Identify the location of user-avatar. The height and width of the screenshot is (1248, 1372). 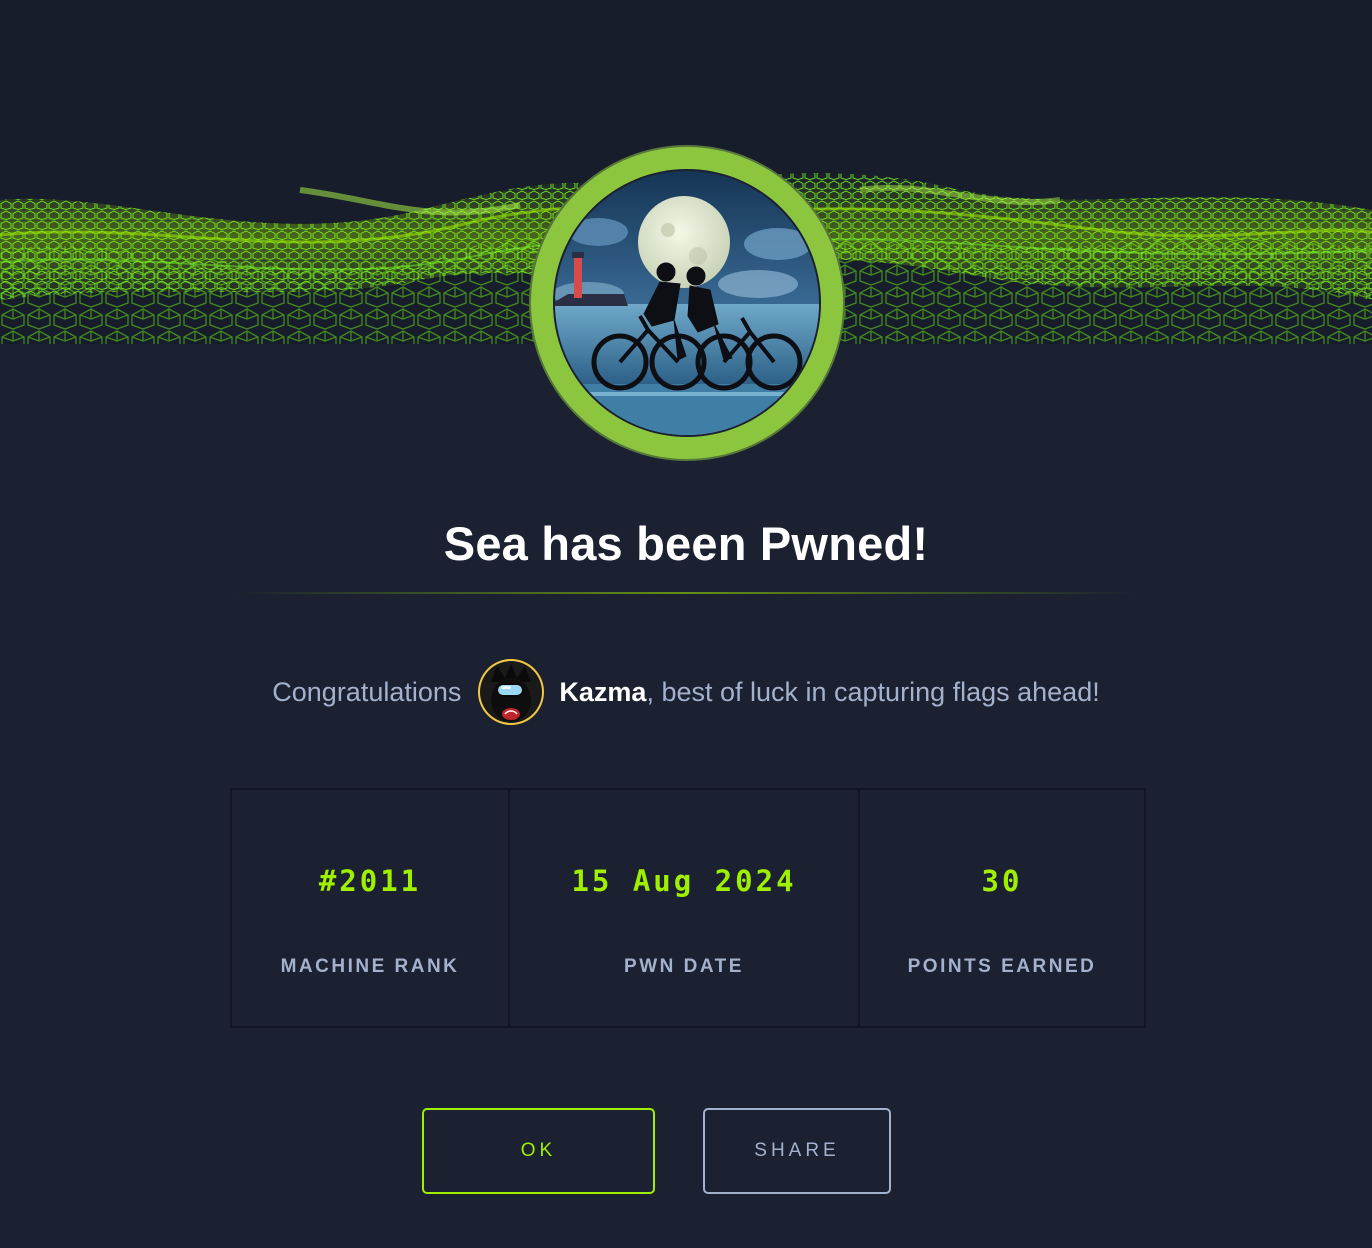
(511, 692).